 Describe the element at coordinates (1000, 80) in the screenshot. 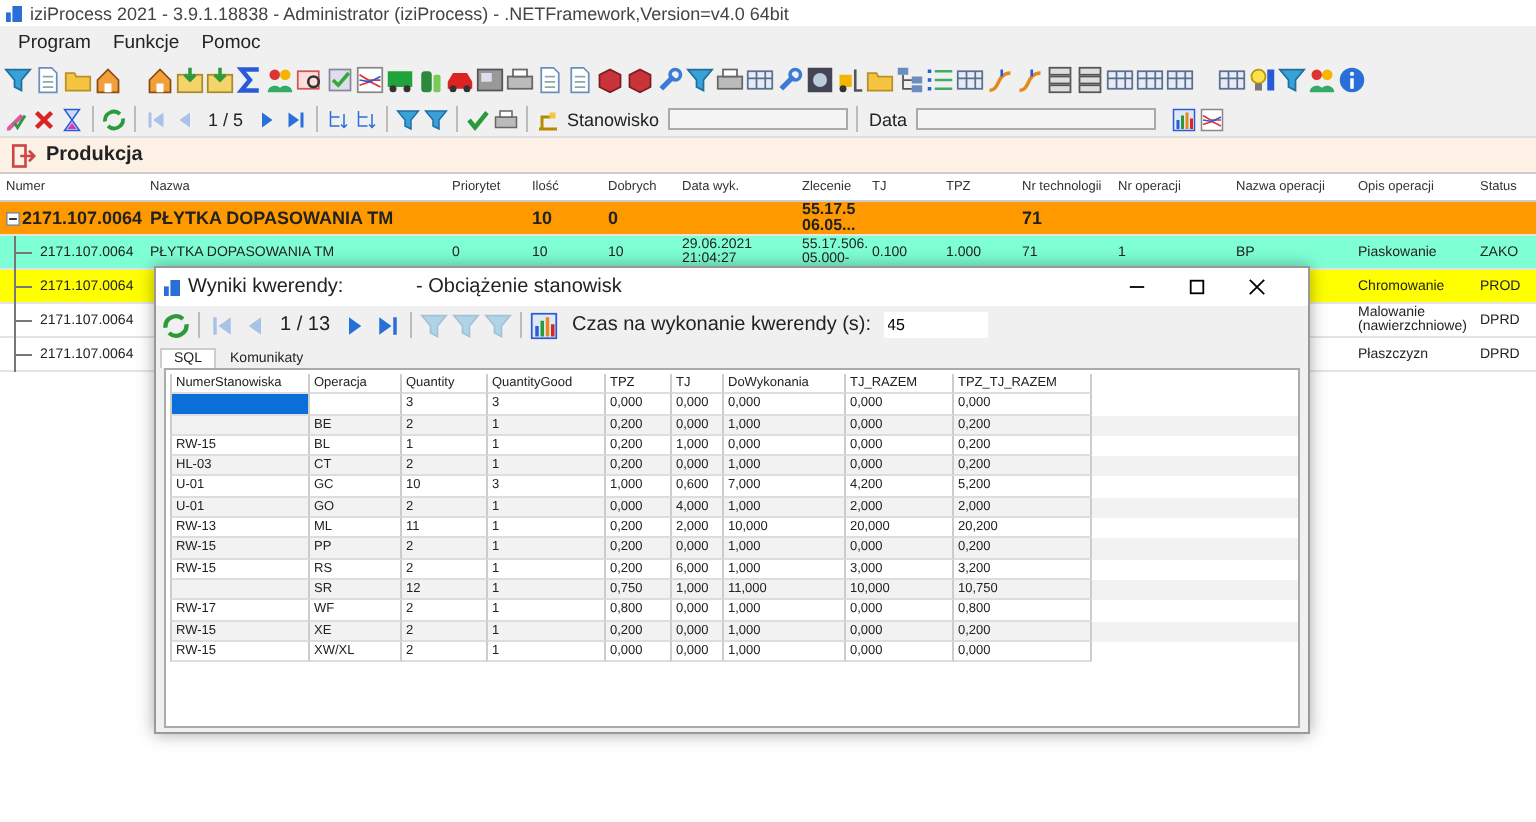

I see `curve-icon` at that location.